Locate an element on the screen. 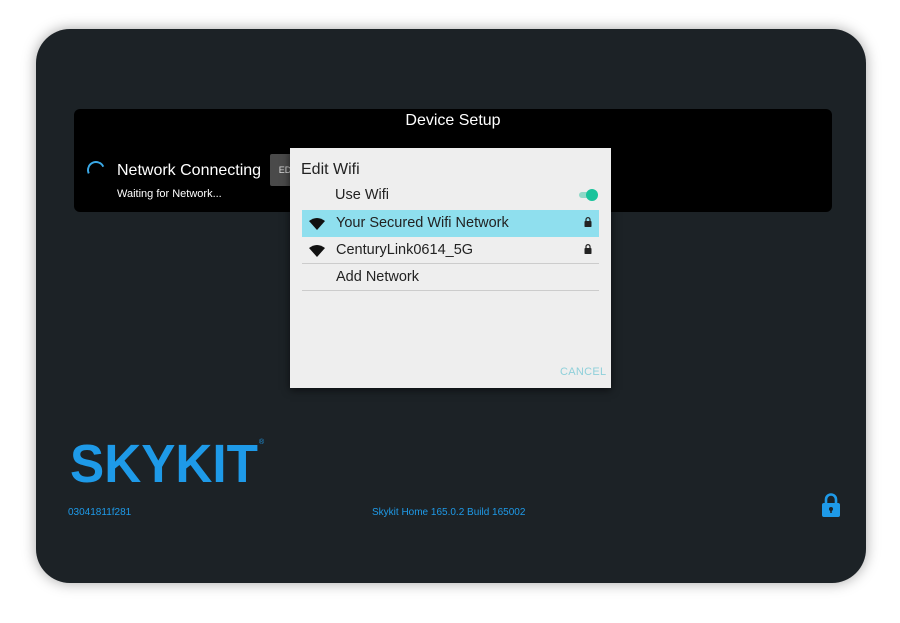 This screenshot has width=900, height=623. network-ssid: CenturyLink0614_5G is located at coordinates (405, 250).